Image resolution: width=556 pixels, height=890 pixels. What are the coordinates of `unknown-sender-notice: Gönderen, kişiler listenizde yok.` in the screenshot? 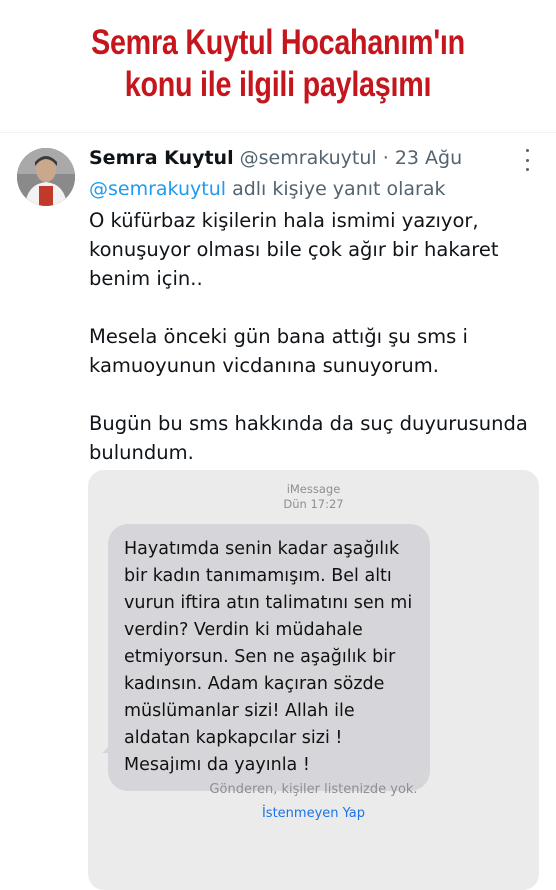 It's located at (313, 789).